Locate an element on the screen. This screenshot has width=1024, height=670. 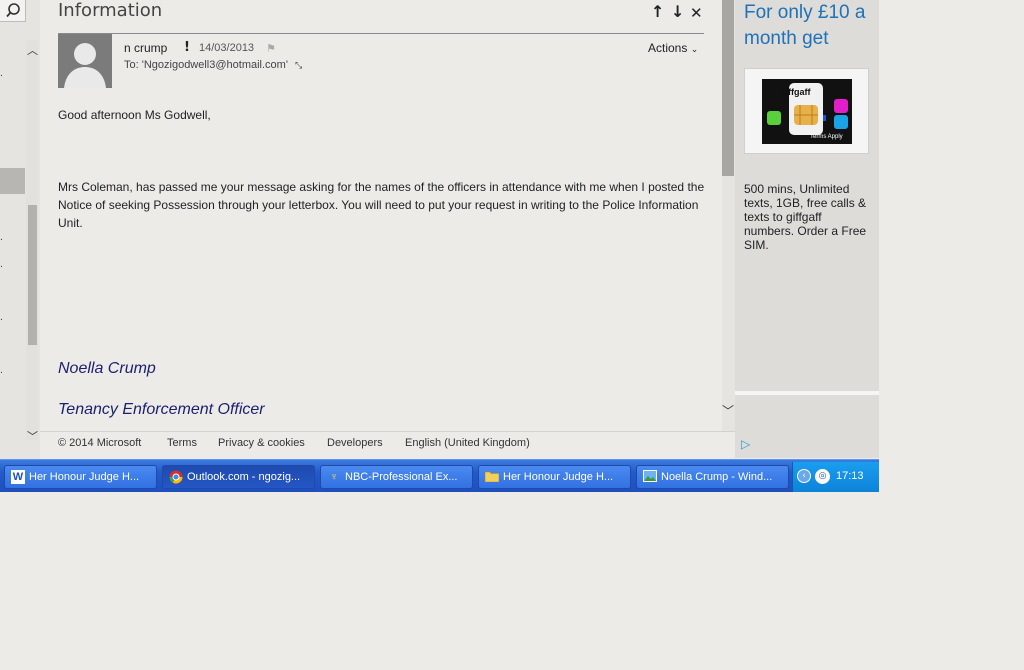
person-icon is located at coordinates (85, 61).